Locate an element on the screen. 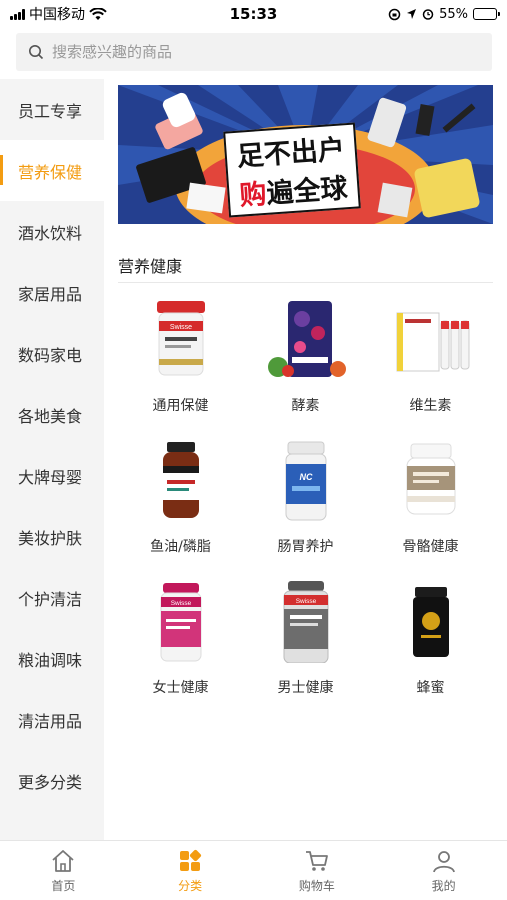  sidebar-item-nutrition: 营养保健 is located at coordinates (52, 170).